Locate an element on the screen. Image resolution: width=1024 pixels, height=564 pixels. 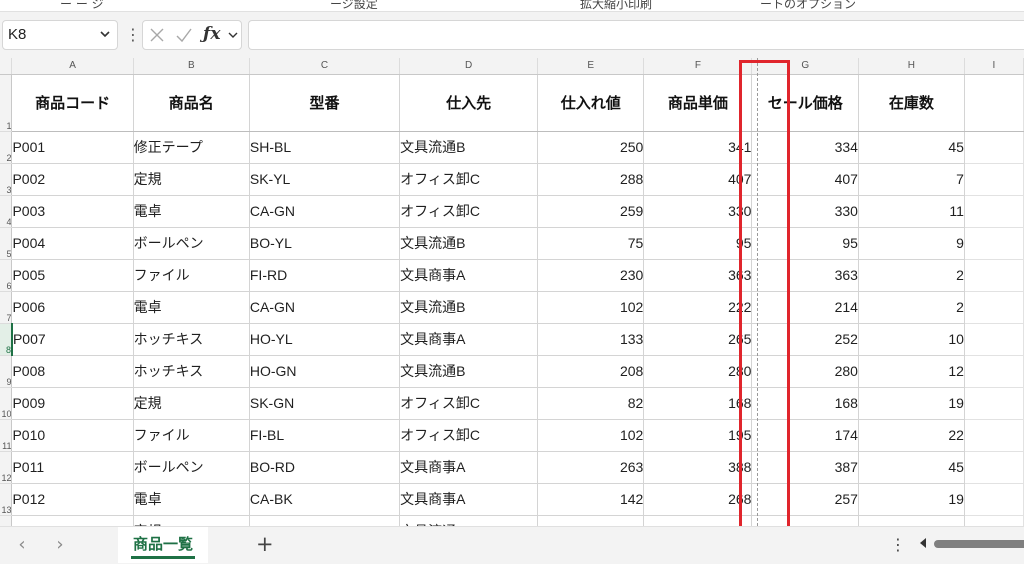
table-cell: オフィス卸C is located at coordinates (469, 211).